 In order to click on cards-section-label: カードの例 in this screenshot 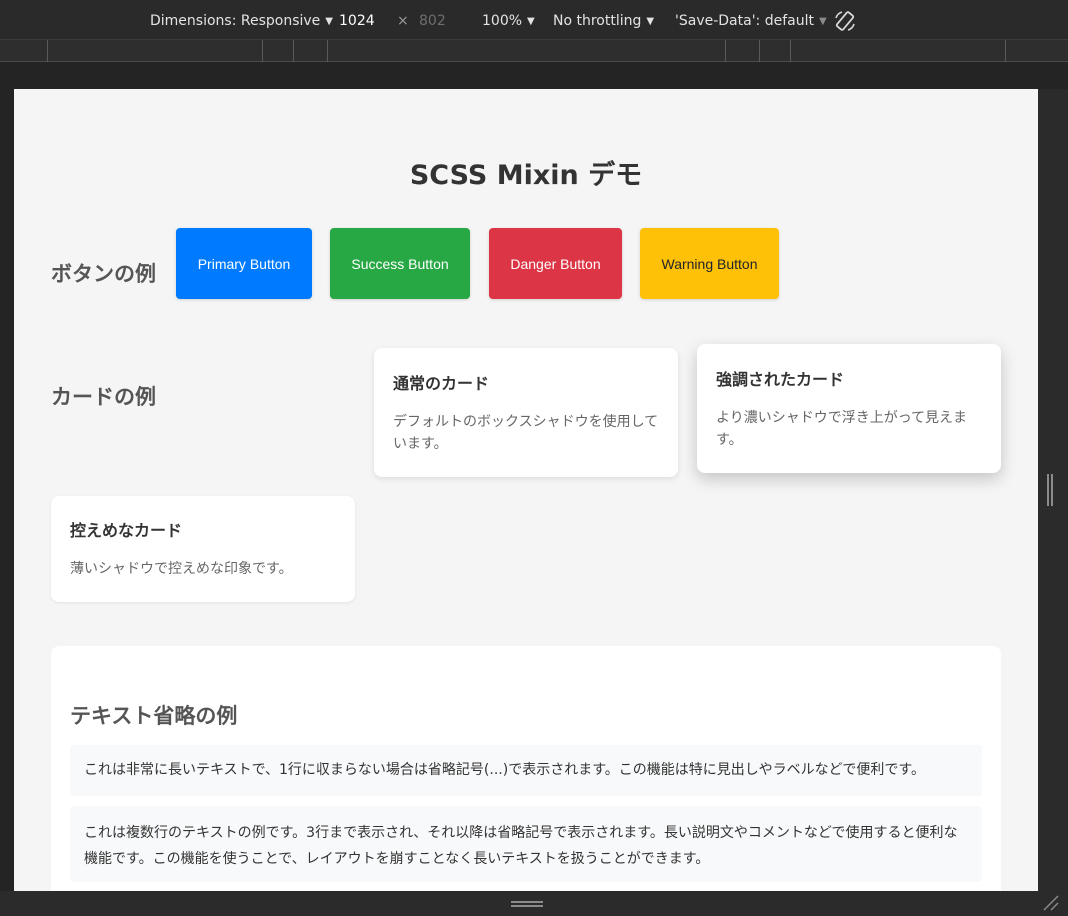, I will do `click(103, 397)`.